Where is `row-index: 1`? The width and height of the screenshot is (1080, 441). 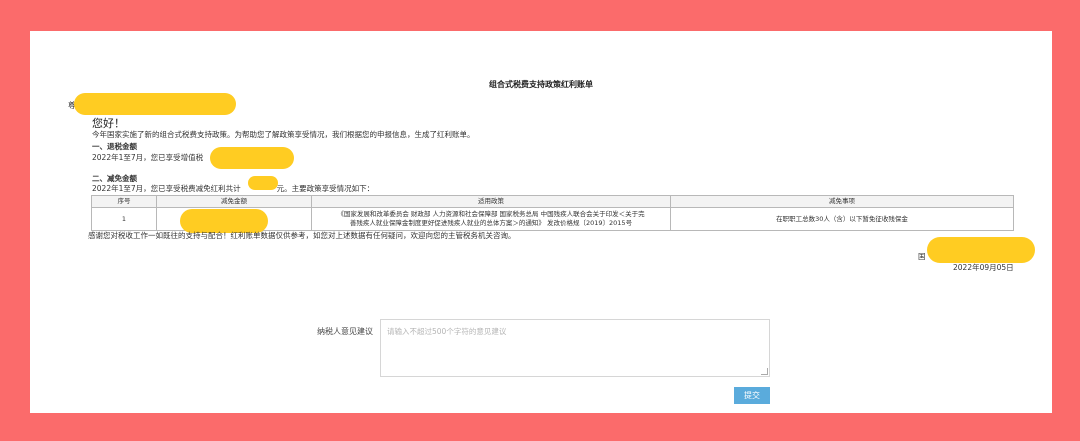
row-index: 1 is located at coordinates (124, 219).